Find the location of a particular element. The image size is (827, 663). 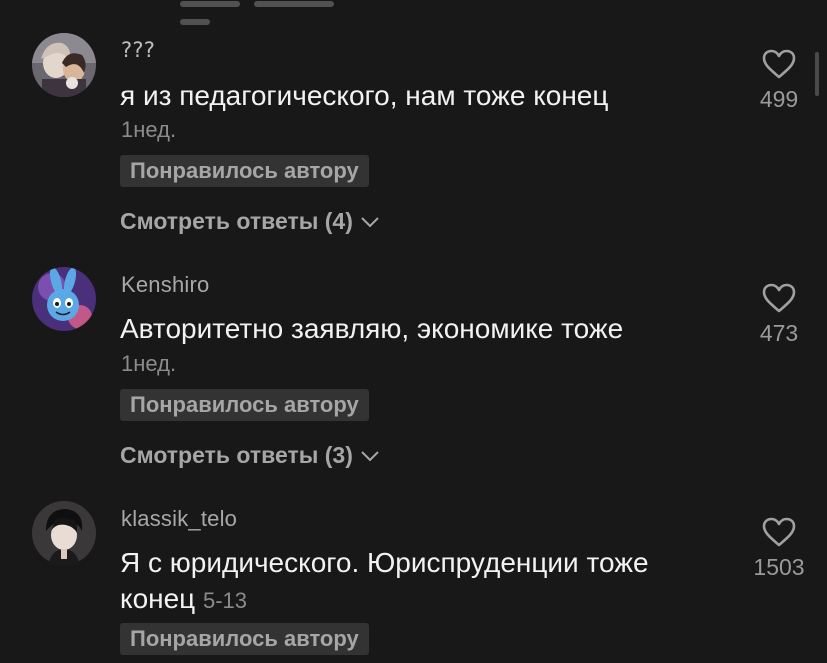

view-replies-button: Смотреть ответы (4) is located at coordinates (250, 221).